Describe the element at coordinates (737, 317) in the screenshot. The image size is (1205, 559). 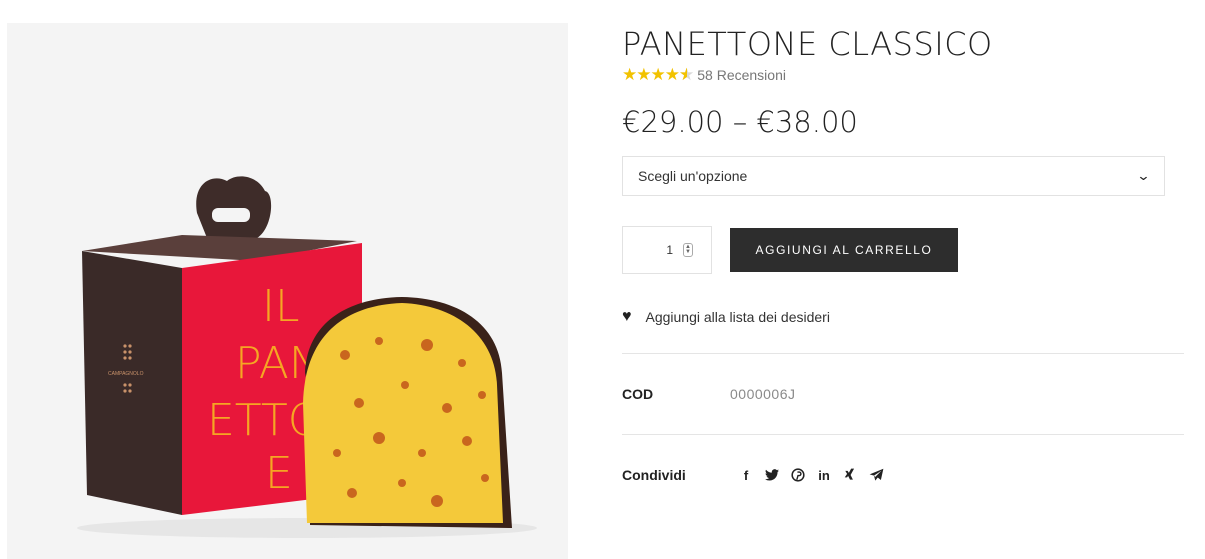
I see `wishlist-label: Aggiungi alla lista dei desideri` at that location.